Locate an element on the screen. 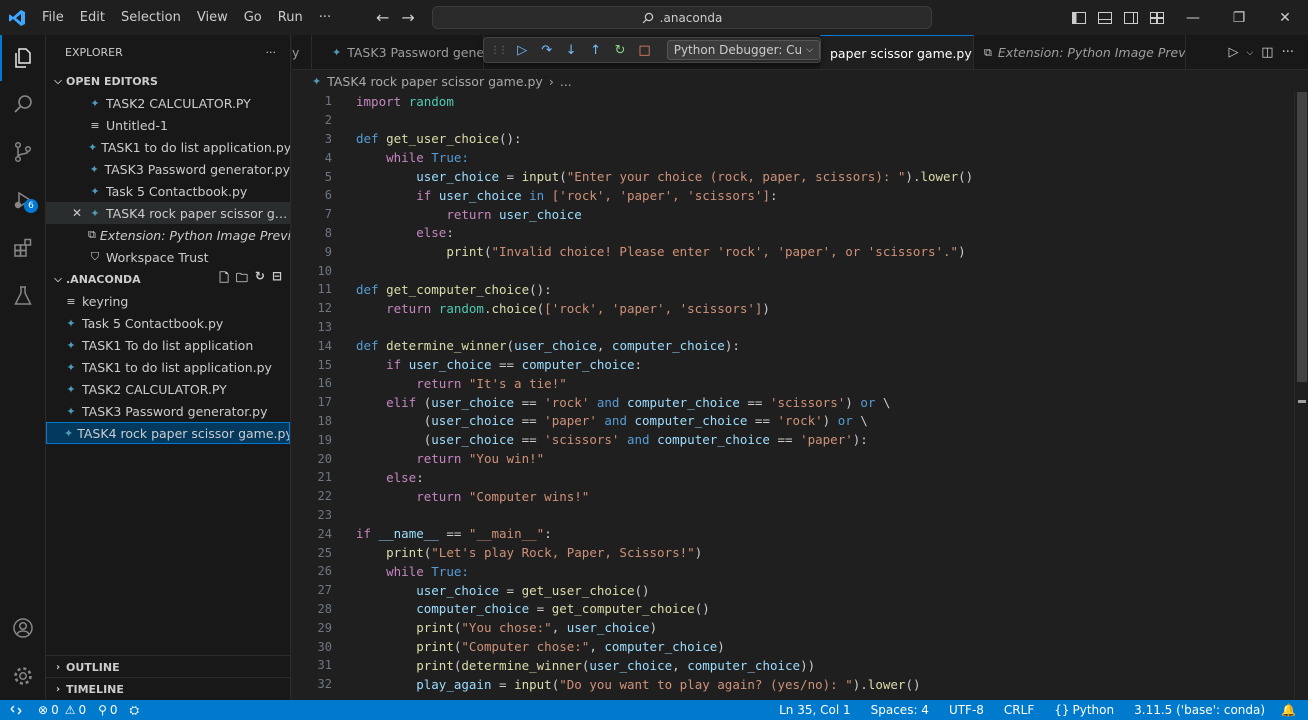 The height and width of the screenshot is (720, 1308). menu-go: Go is located at coordinates (253, 17).